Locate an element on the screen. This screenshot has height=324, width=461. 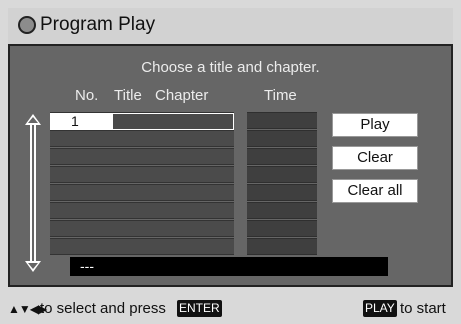
row-number-cell: 1 is located at coordinates (81, 121).